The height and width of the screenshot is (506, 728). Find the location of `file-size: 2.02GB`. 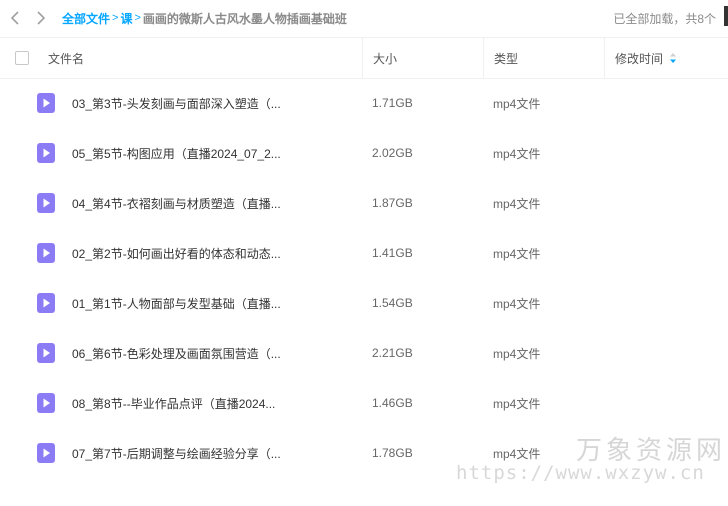

file-size: 2.02GB is located at coordinates (392, 153).